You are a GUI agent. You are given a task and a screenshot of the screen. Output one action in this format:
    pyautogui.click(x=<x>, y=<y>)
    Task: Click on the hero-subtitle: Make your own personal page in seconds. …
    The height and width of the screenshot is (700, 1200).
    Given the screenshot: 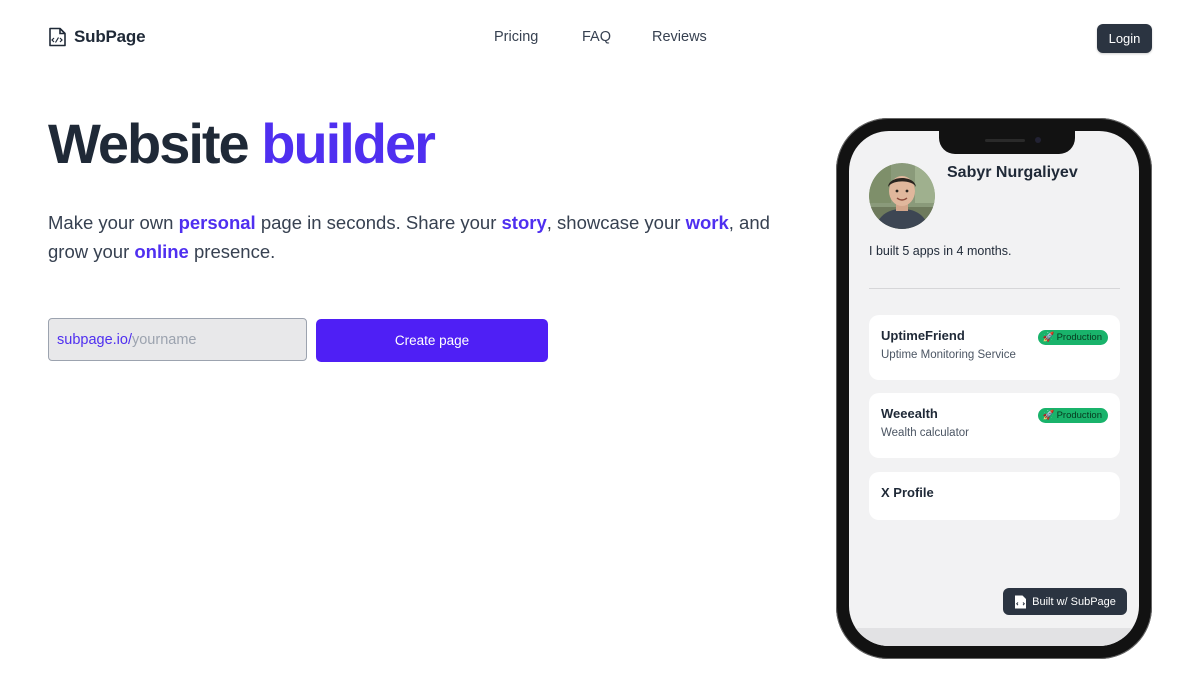 What is the action you would take?
    pyautogui.click(x=418, y=237)
    